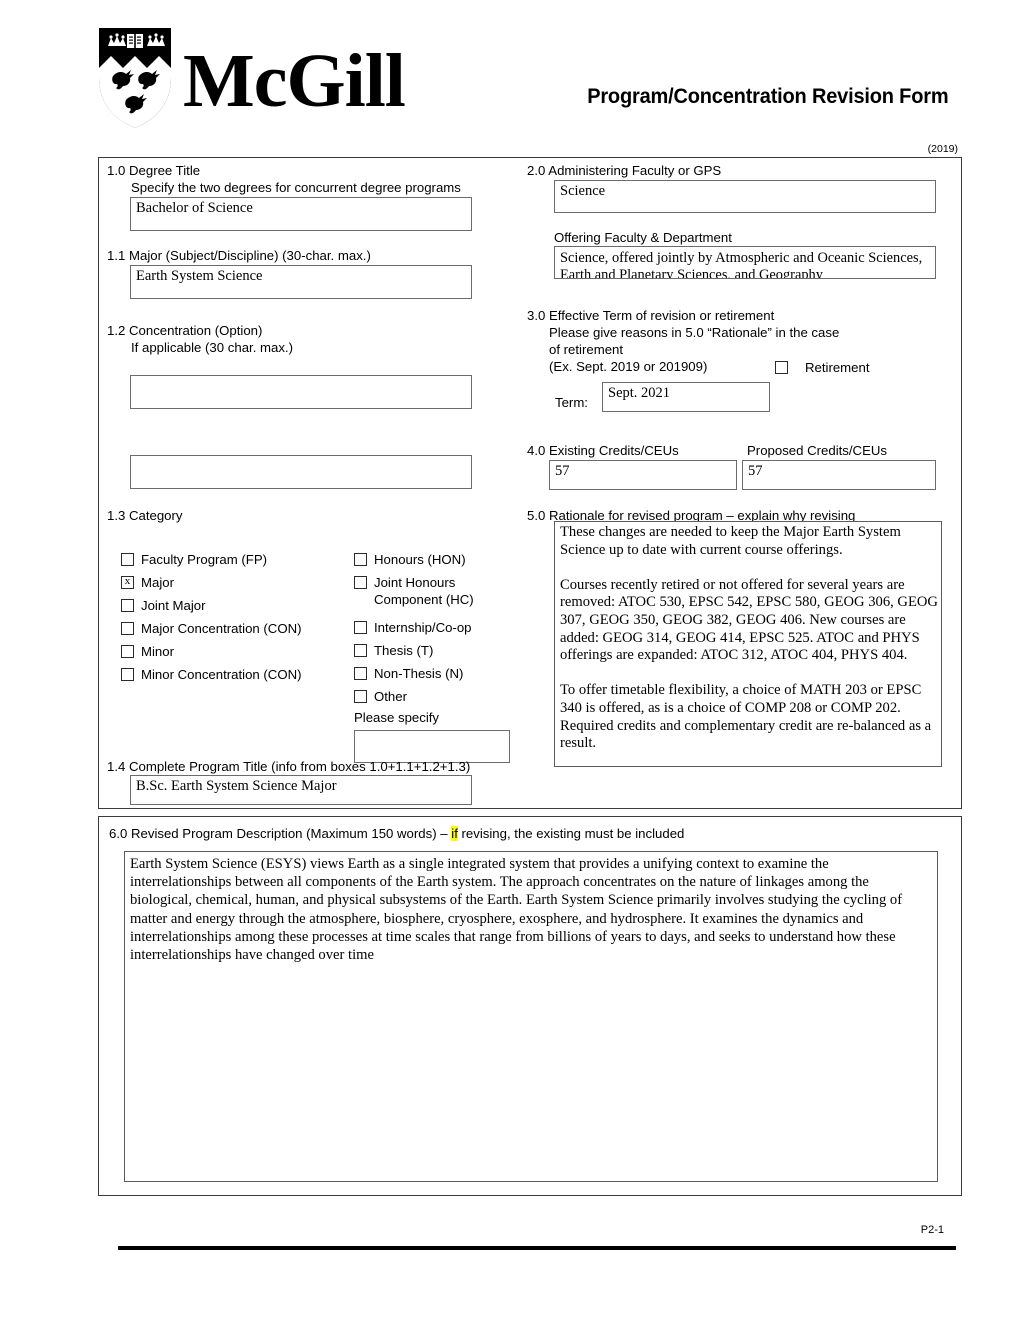 Image resolution: width=1020 pixels, height=1320 pixels. What do you see at coordinates (221, 674) in the screenshot?
I see `checkbox-label-minor-concentration: Minor Concentration (CON)` at bounding box center [221, 674].